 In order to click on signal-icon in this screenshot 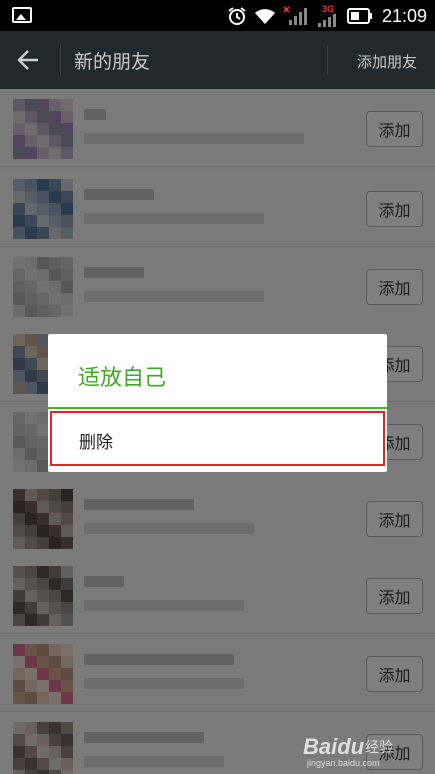, I will do `click(296, 16)`.